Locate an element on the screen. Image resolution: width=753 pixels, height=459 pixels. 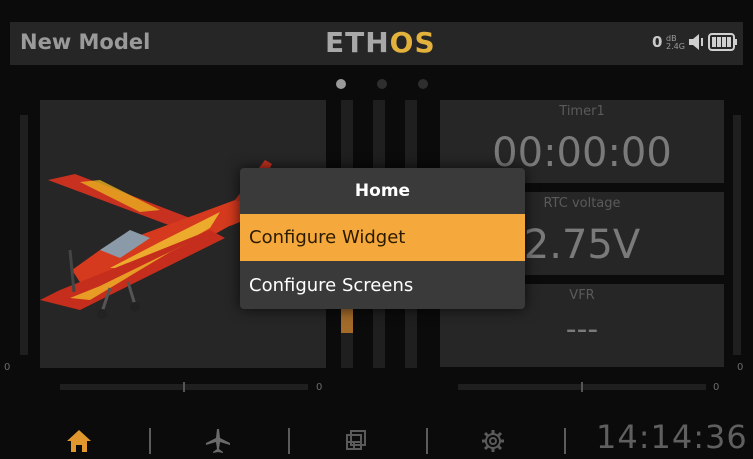
left-horizontal-trim-center is located at coordinates (184, 387).